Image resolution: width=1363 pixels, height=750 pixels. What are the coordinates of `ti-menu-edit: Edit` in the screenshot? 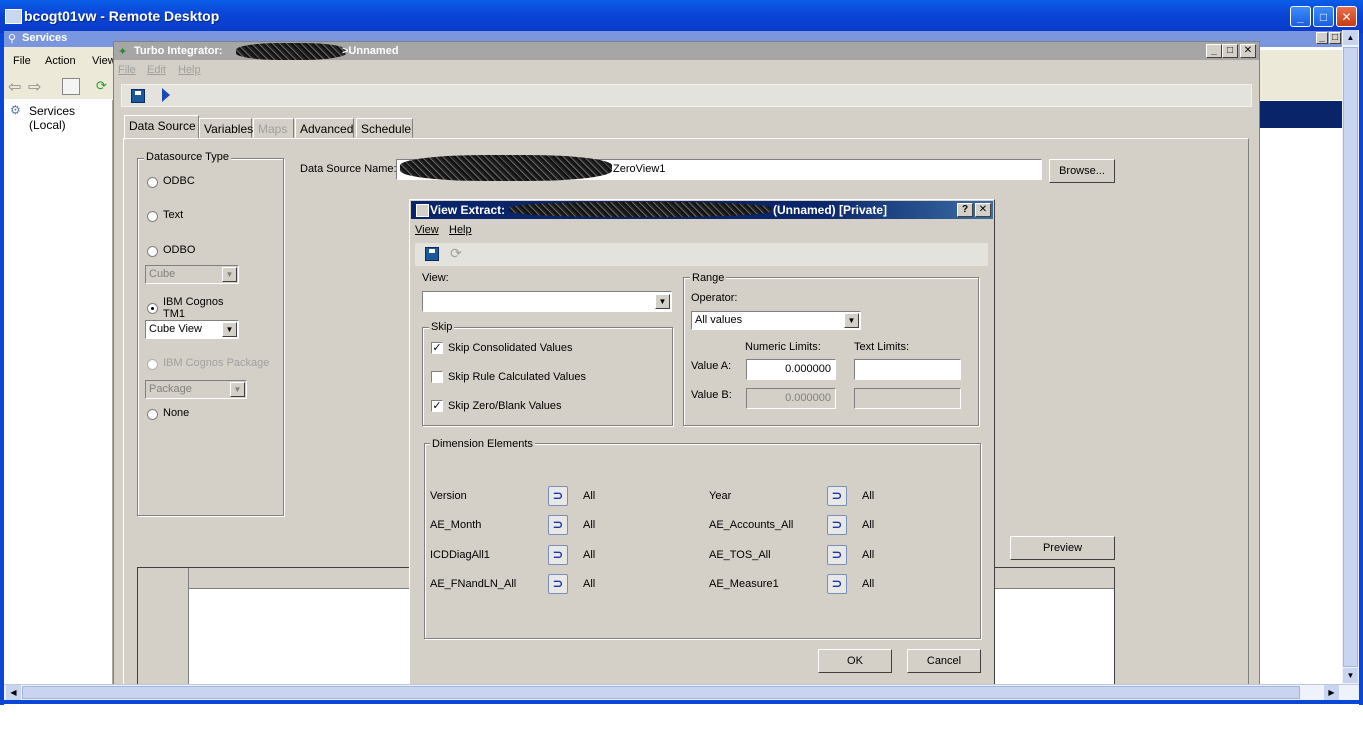 It's located at (156, 70).